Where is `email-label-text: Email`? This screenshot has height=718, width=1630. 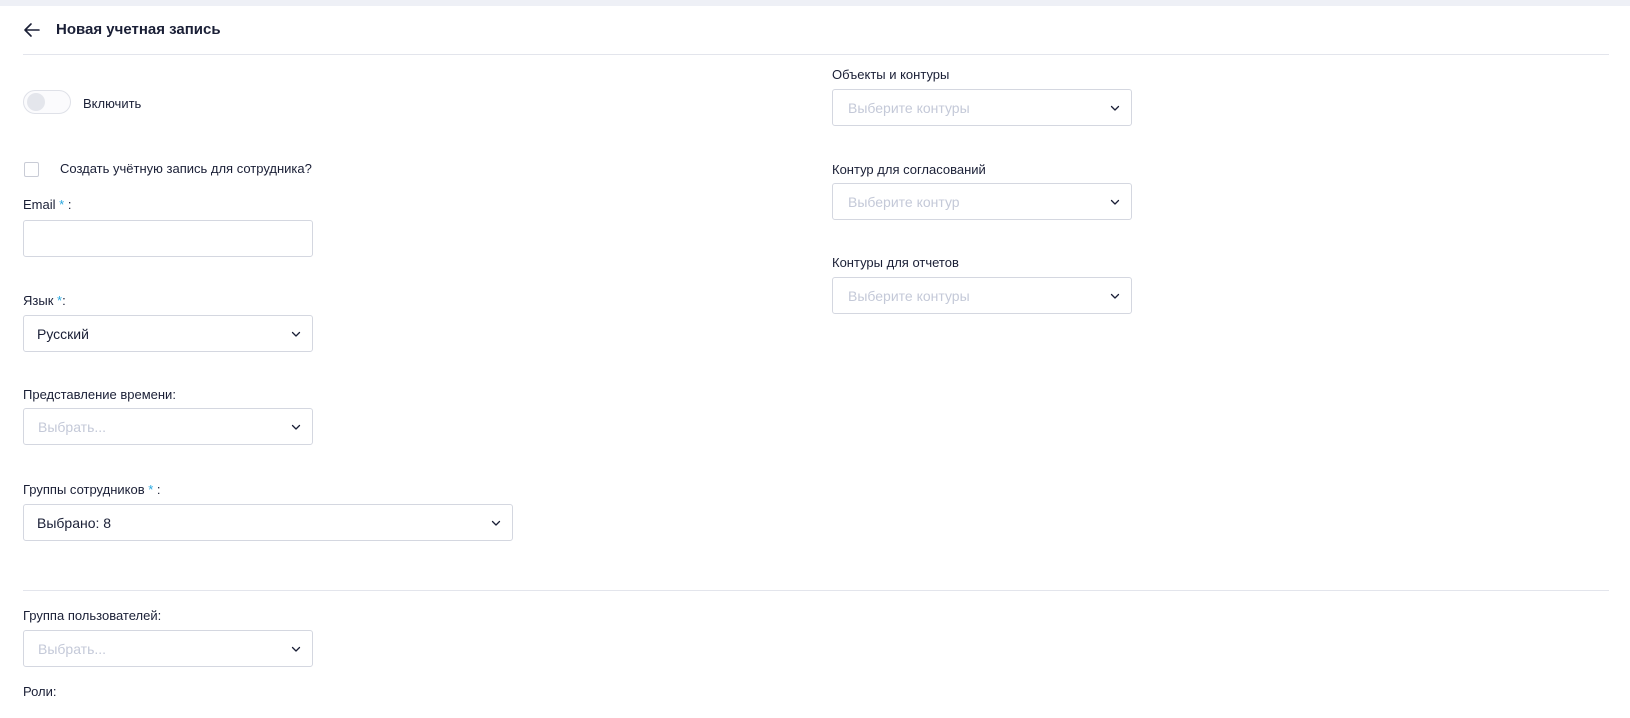
email-label-text: Email is located at coordinates (39, 204).